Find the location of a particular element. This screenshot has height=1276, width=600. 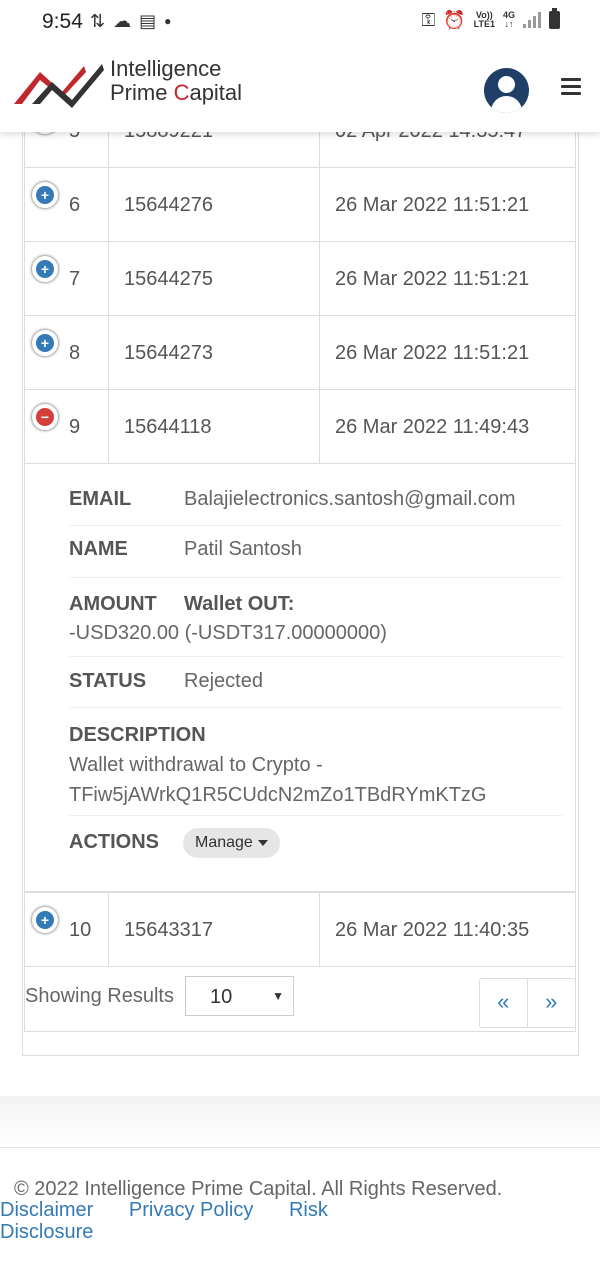

disclaimer-link: Disclaimer is located at coordinates (46, 1210).